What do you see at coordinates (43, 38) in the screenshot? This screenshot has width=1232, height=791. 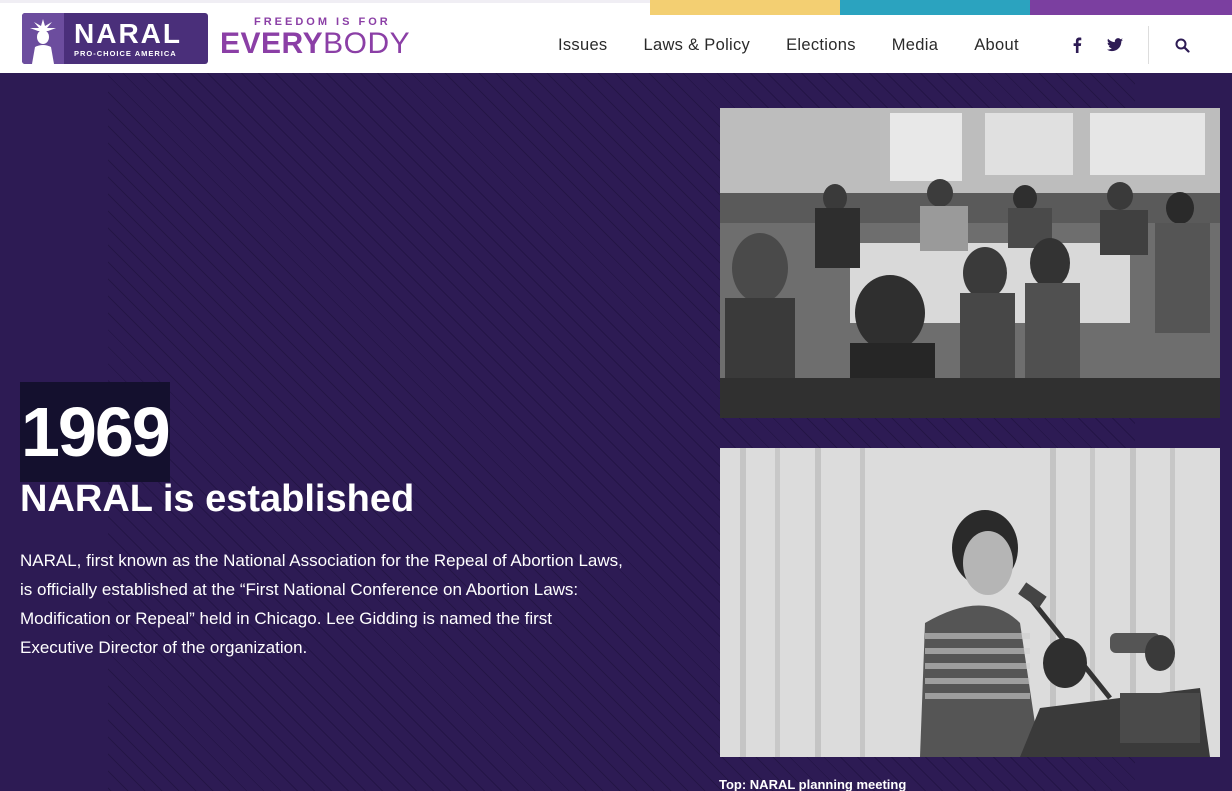 I see `statue-of-liberty-icon` at bounding box center [43, 38].